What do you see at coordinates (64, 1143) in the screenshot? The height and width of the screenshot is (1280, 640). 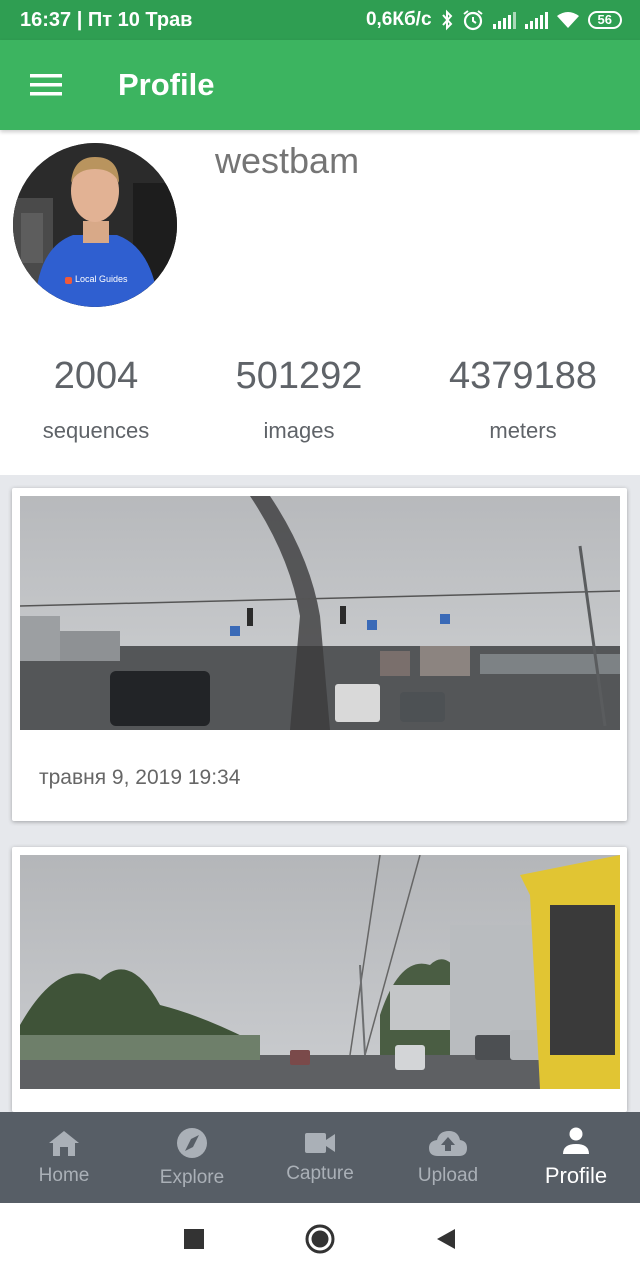 I see `home-icon` at bounding box center [64, 1143].